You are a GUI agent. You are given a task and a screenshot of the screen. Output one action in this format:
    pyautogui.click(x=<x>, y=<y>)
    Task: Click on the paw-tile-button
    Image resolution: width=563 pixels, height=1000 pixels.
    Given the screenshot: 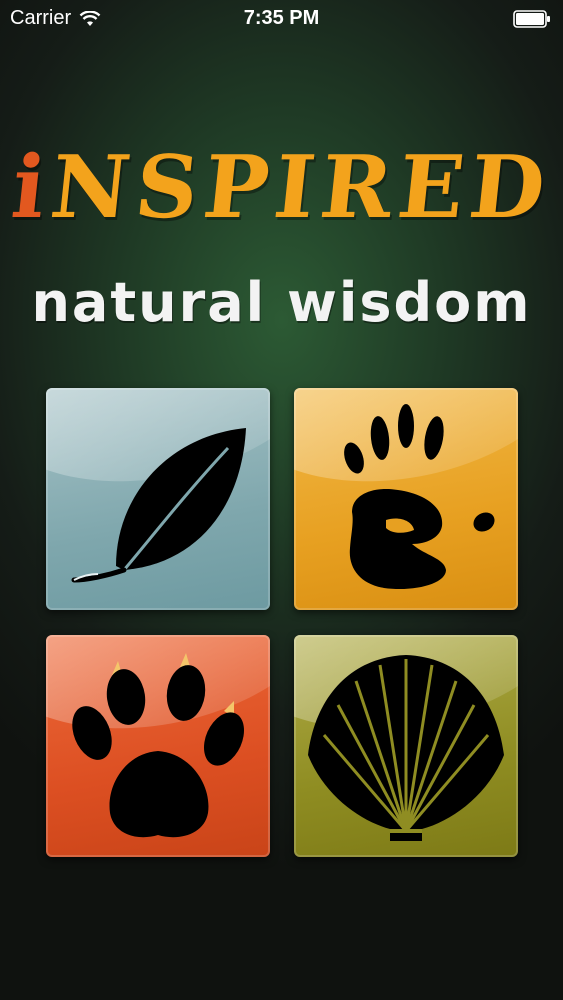 What is the action you would take?
    pyautogui.click(x=158, y=746)
    